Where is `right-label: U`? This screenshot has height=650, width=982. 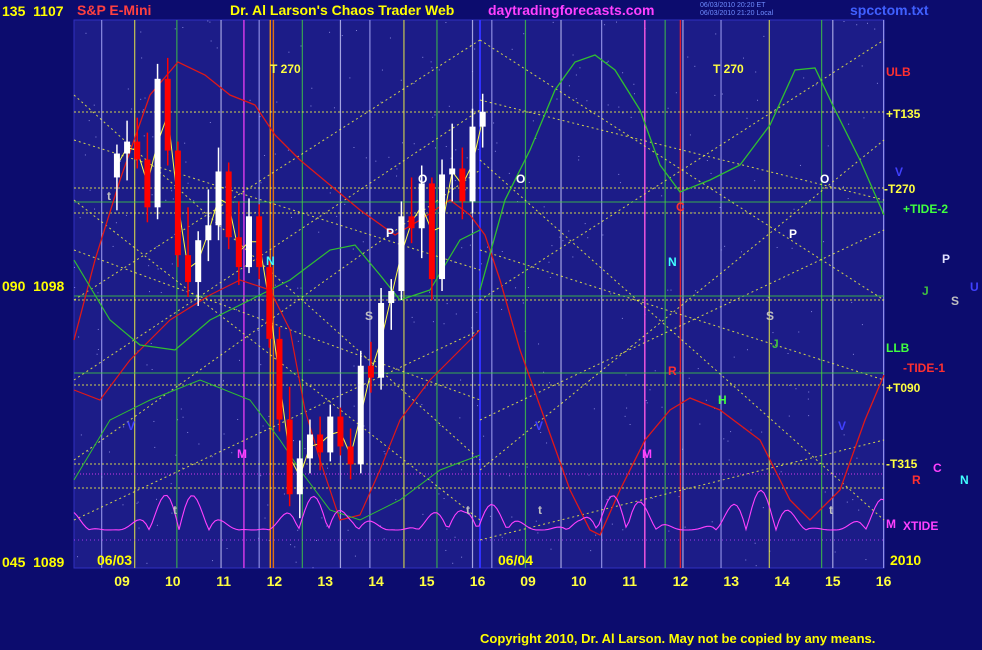
right-label: U is located at coordinates (974, 287).